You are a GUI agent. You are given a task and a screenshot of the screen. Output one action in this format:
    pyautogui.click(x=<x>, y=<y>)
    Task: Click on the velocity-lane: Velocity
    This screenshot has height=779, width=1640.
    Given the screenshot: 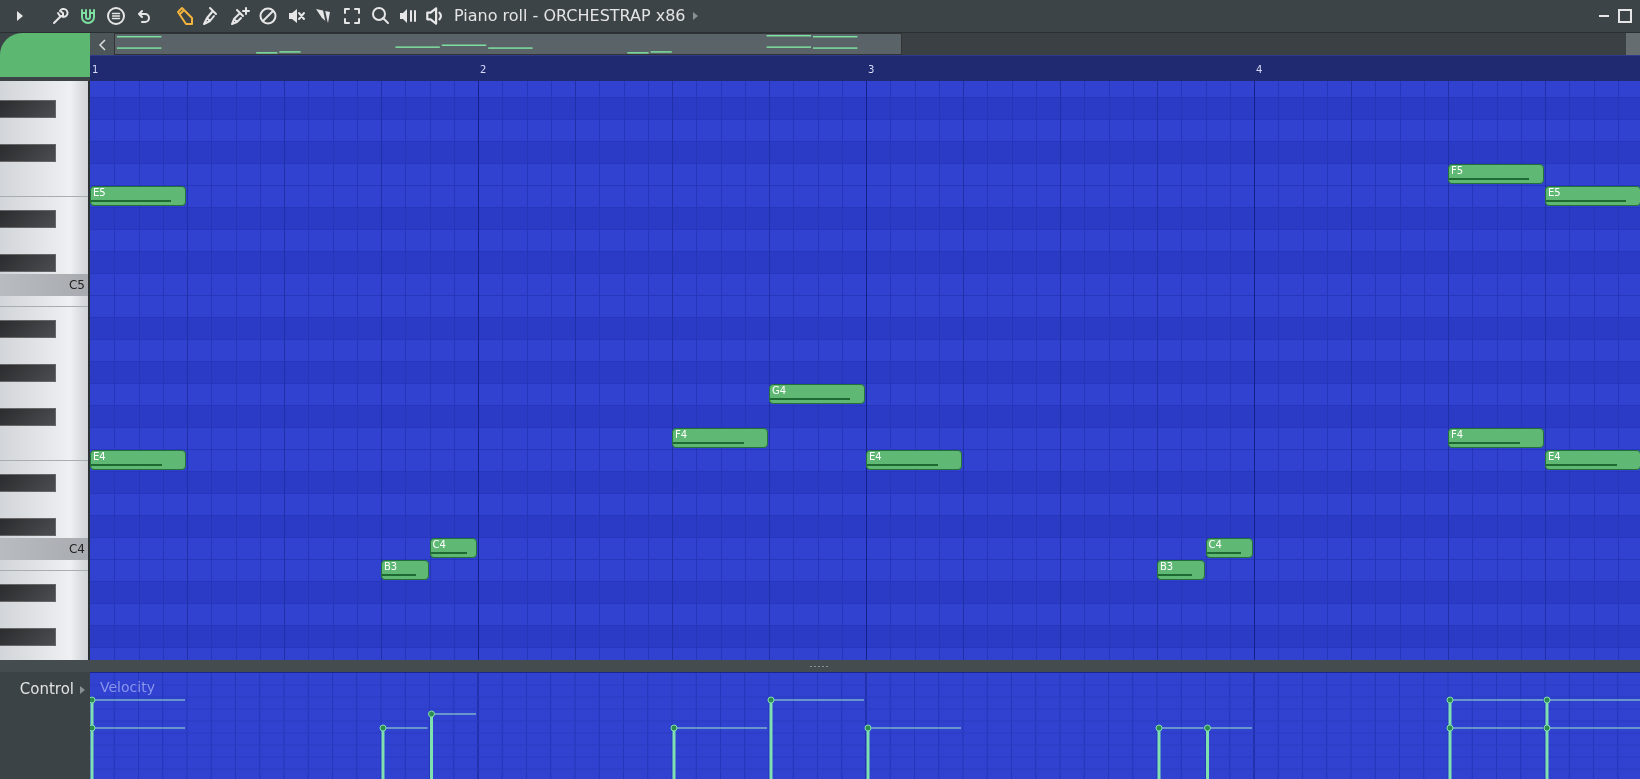 What is the action you would take?
    pyautogui.click(x=865, y=725)
    